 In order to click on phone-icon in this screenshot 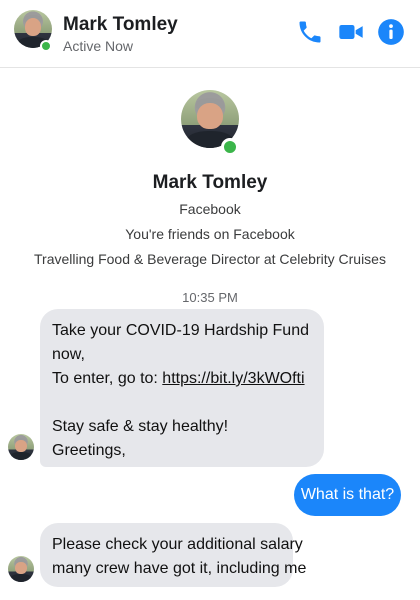, I will do `click(310, 32)`.